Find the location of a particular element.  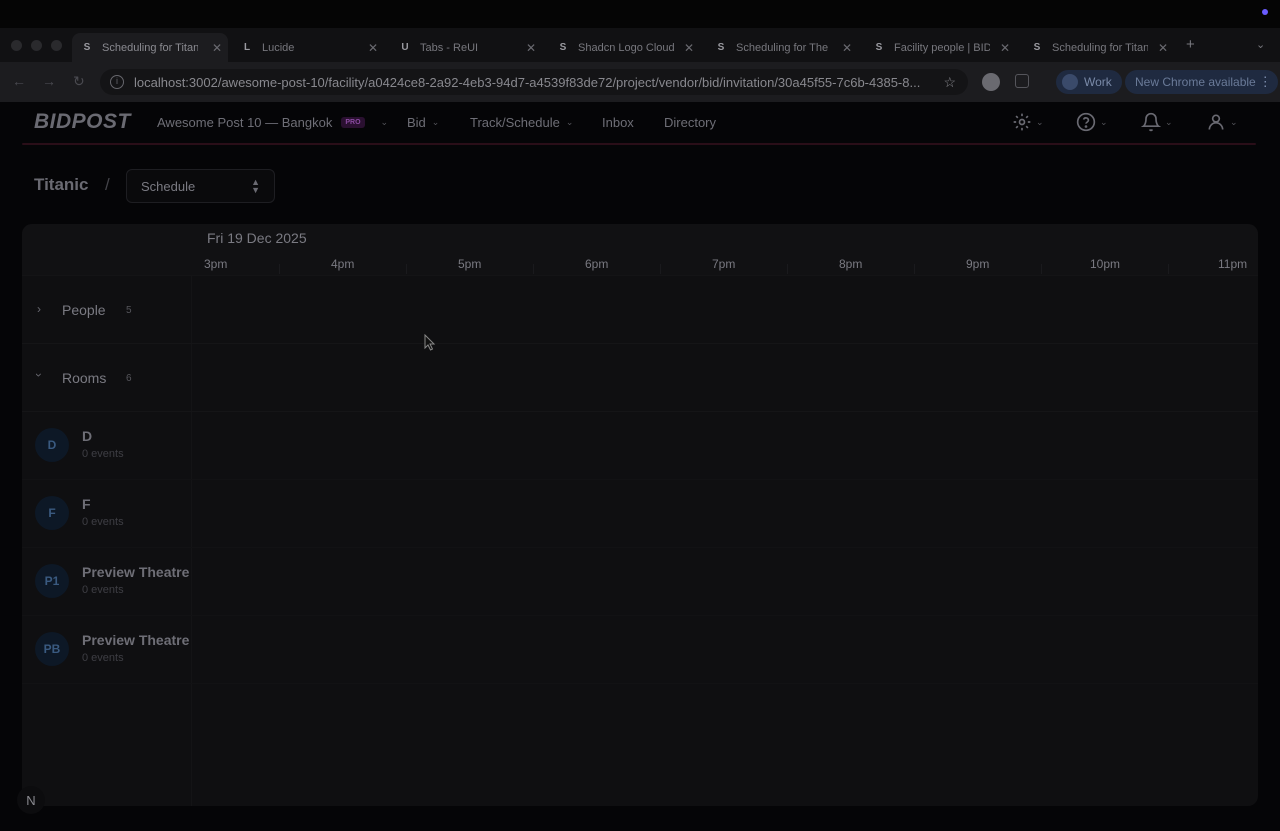

hour-label: 4pm is located at coordinates (343, 264).